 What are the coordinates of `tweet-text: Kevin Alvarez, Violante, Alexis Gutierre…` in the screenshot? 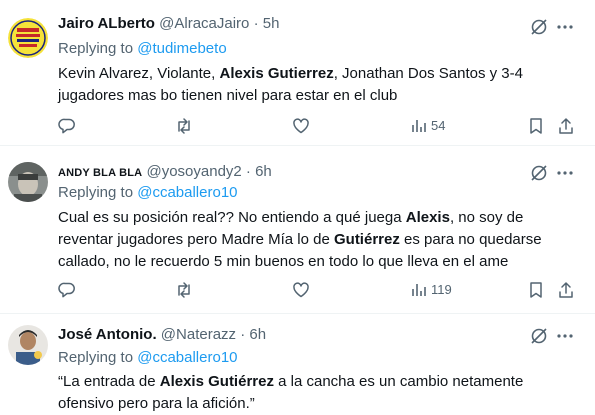 It's located at (318, 85).